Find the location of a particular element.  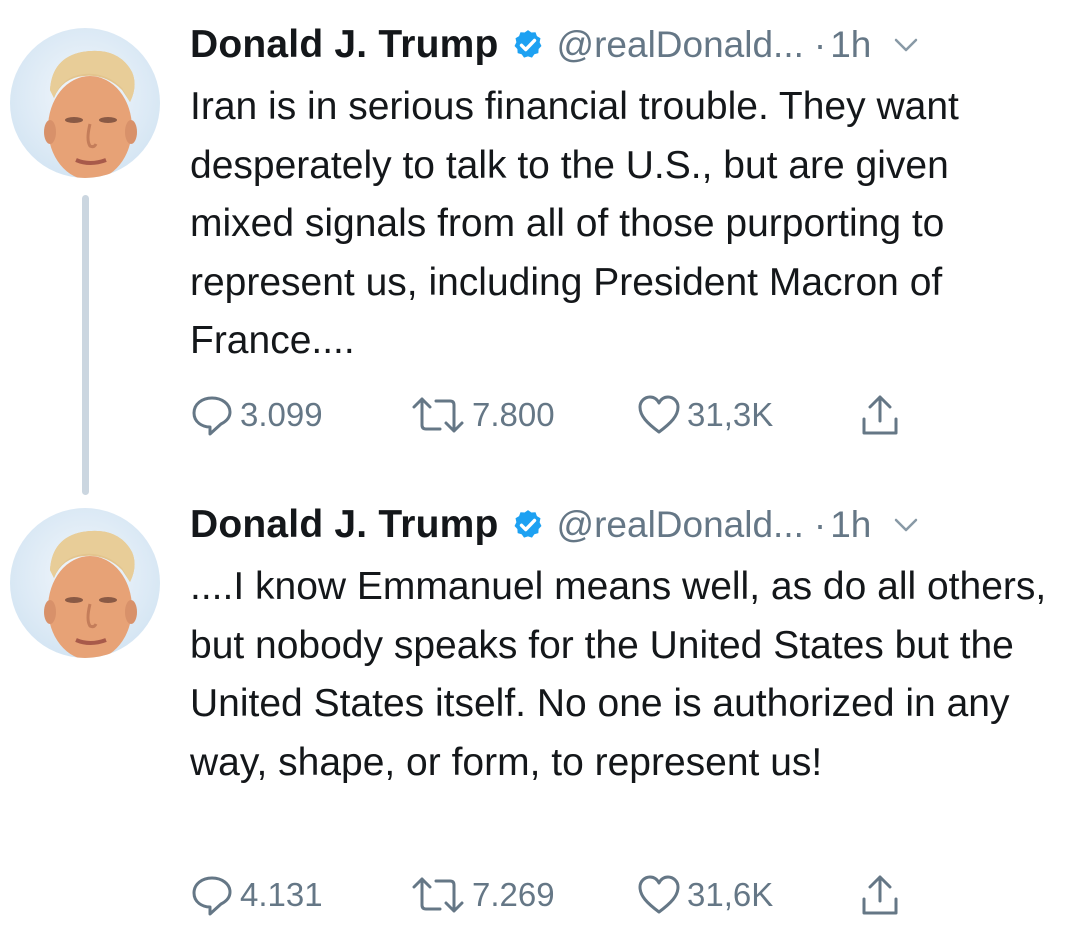

like-count: 31,6K is located at coordinates (730, 894).